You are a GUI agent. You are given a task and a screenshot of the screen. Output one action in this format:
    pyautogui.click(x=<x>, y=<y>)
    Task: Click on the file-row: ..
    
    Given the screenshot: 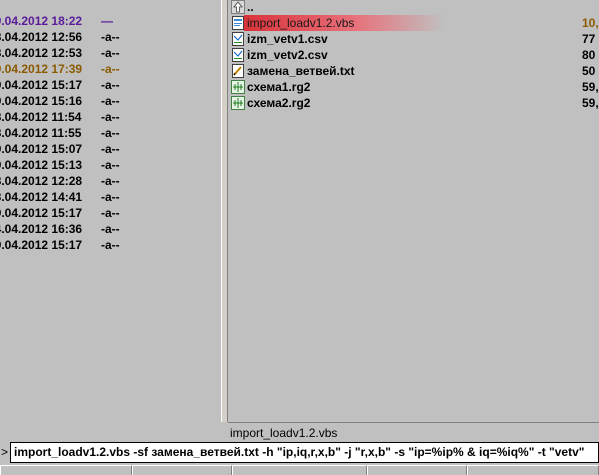 What is the action you would take?
    pyautogui.click(x=413, y=7)
    